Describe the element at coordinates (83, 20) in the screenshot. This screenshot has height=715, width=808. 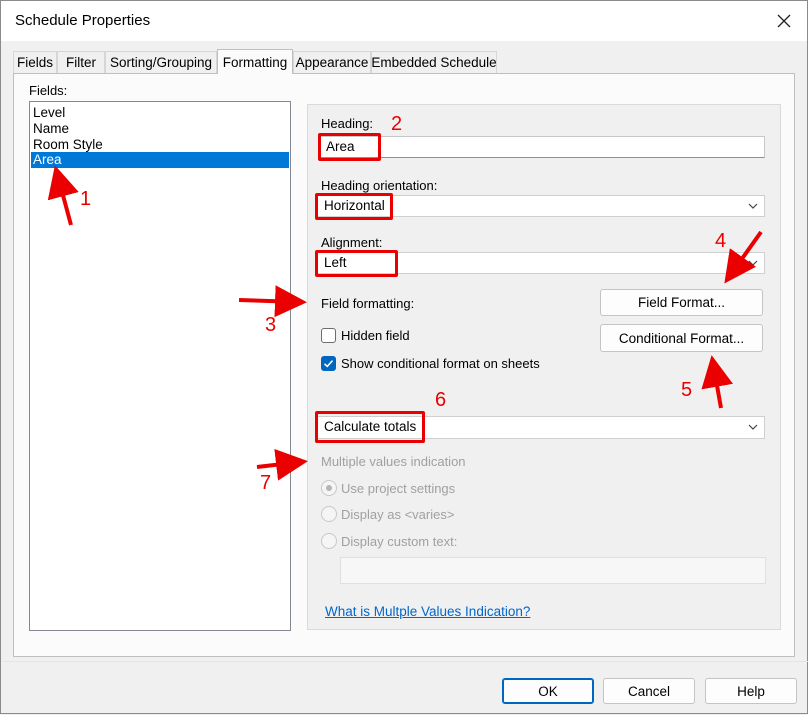
I see `dialog-title: Schedule Properties` at that location.